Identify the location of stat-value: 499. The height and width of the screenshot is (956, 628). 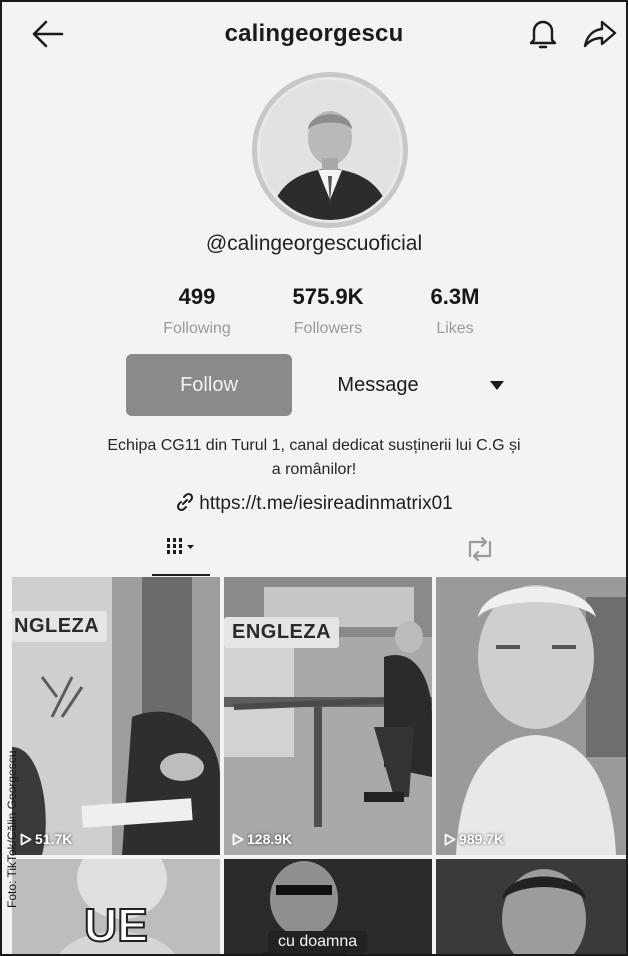
(197, 296).